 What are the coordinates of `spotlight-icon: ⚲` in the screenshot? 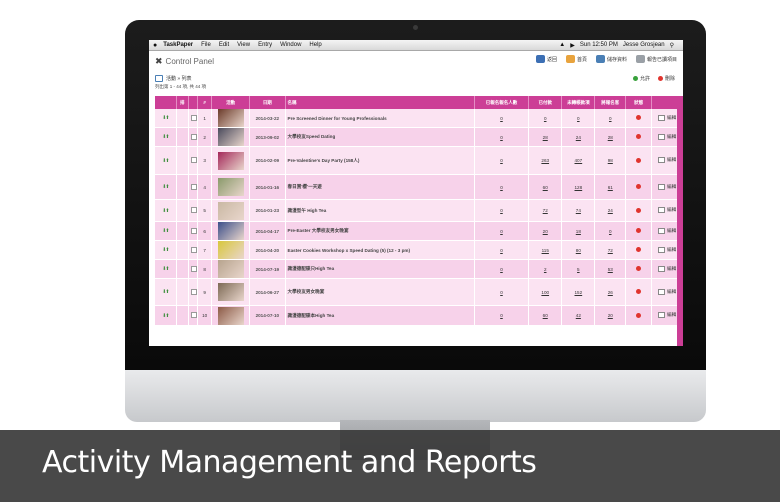 It's located at (672, 45).